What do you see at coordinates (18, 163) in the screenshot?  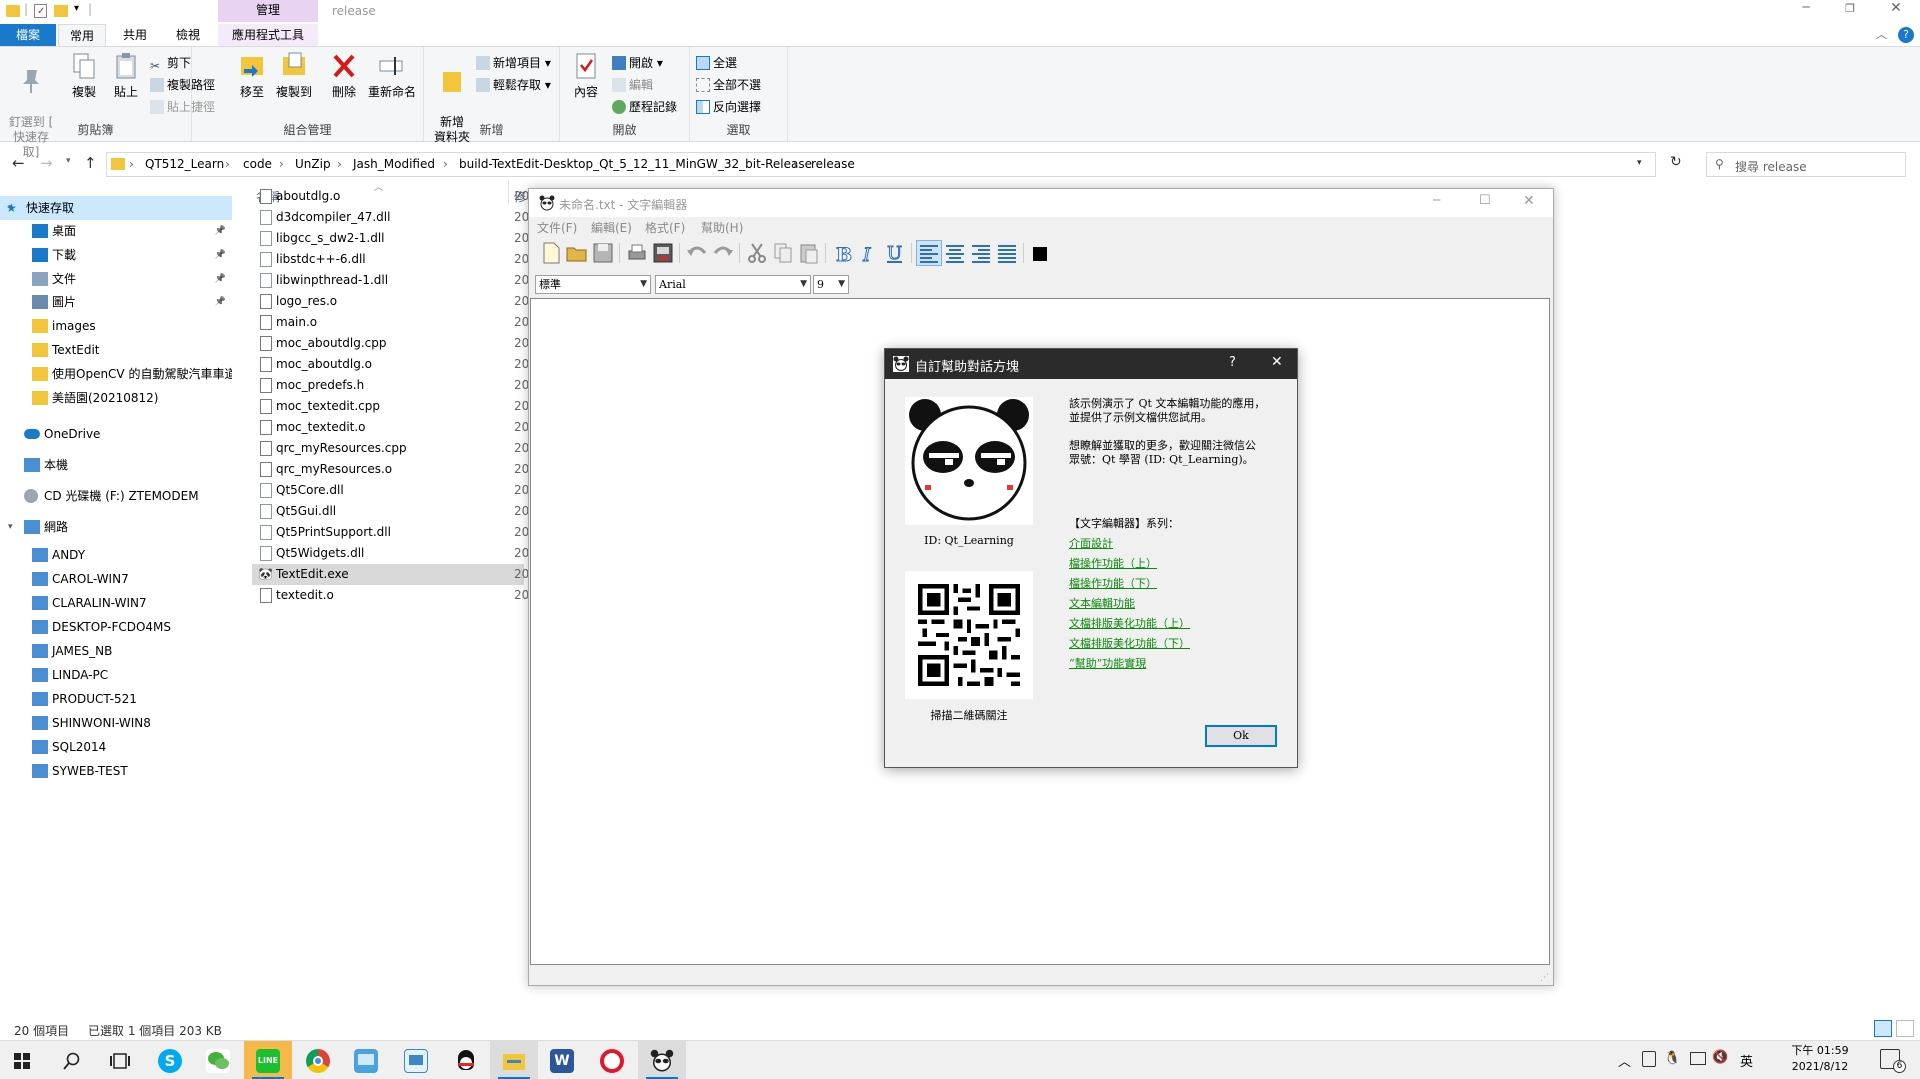 I see `back-button: ←` at bounding box center [18, 163].